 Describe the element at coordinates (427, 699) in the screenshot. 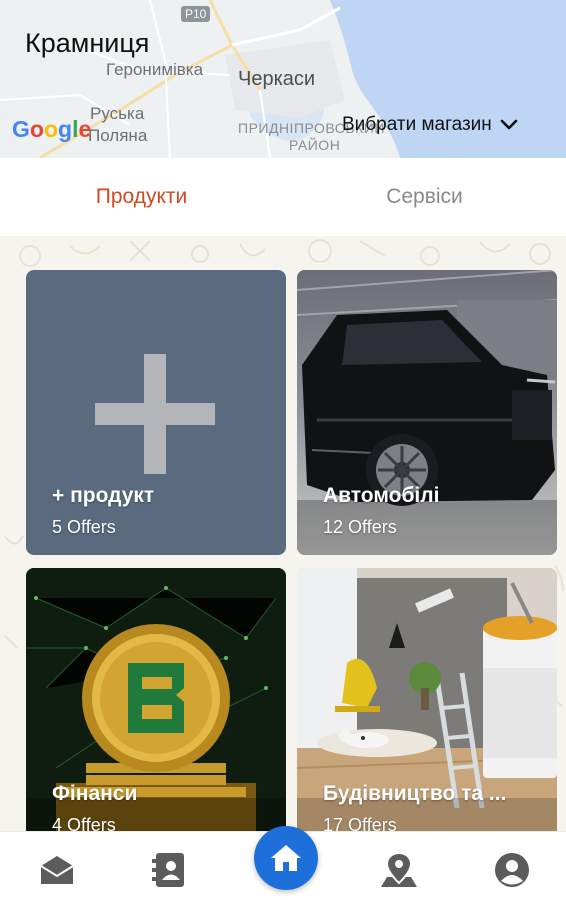

I see `category-card-construction: Будівництво та ... 17 Offers` at that location.